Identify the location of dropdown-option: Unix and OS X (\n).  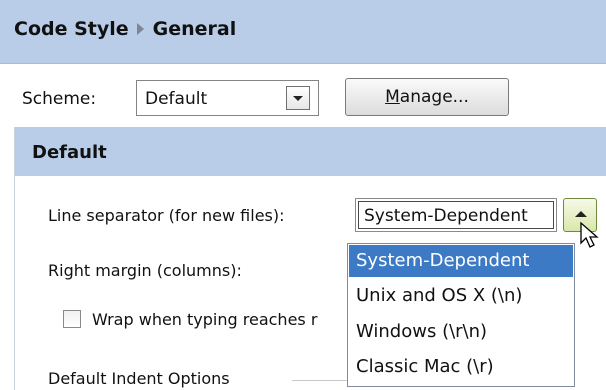
(461, 296).